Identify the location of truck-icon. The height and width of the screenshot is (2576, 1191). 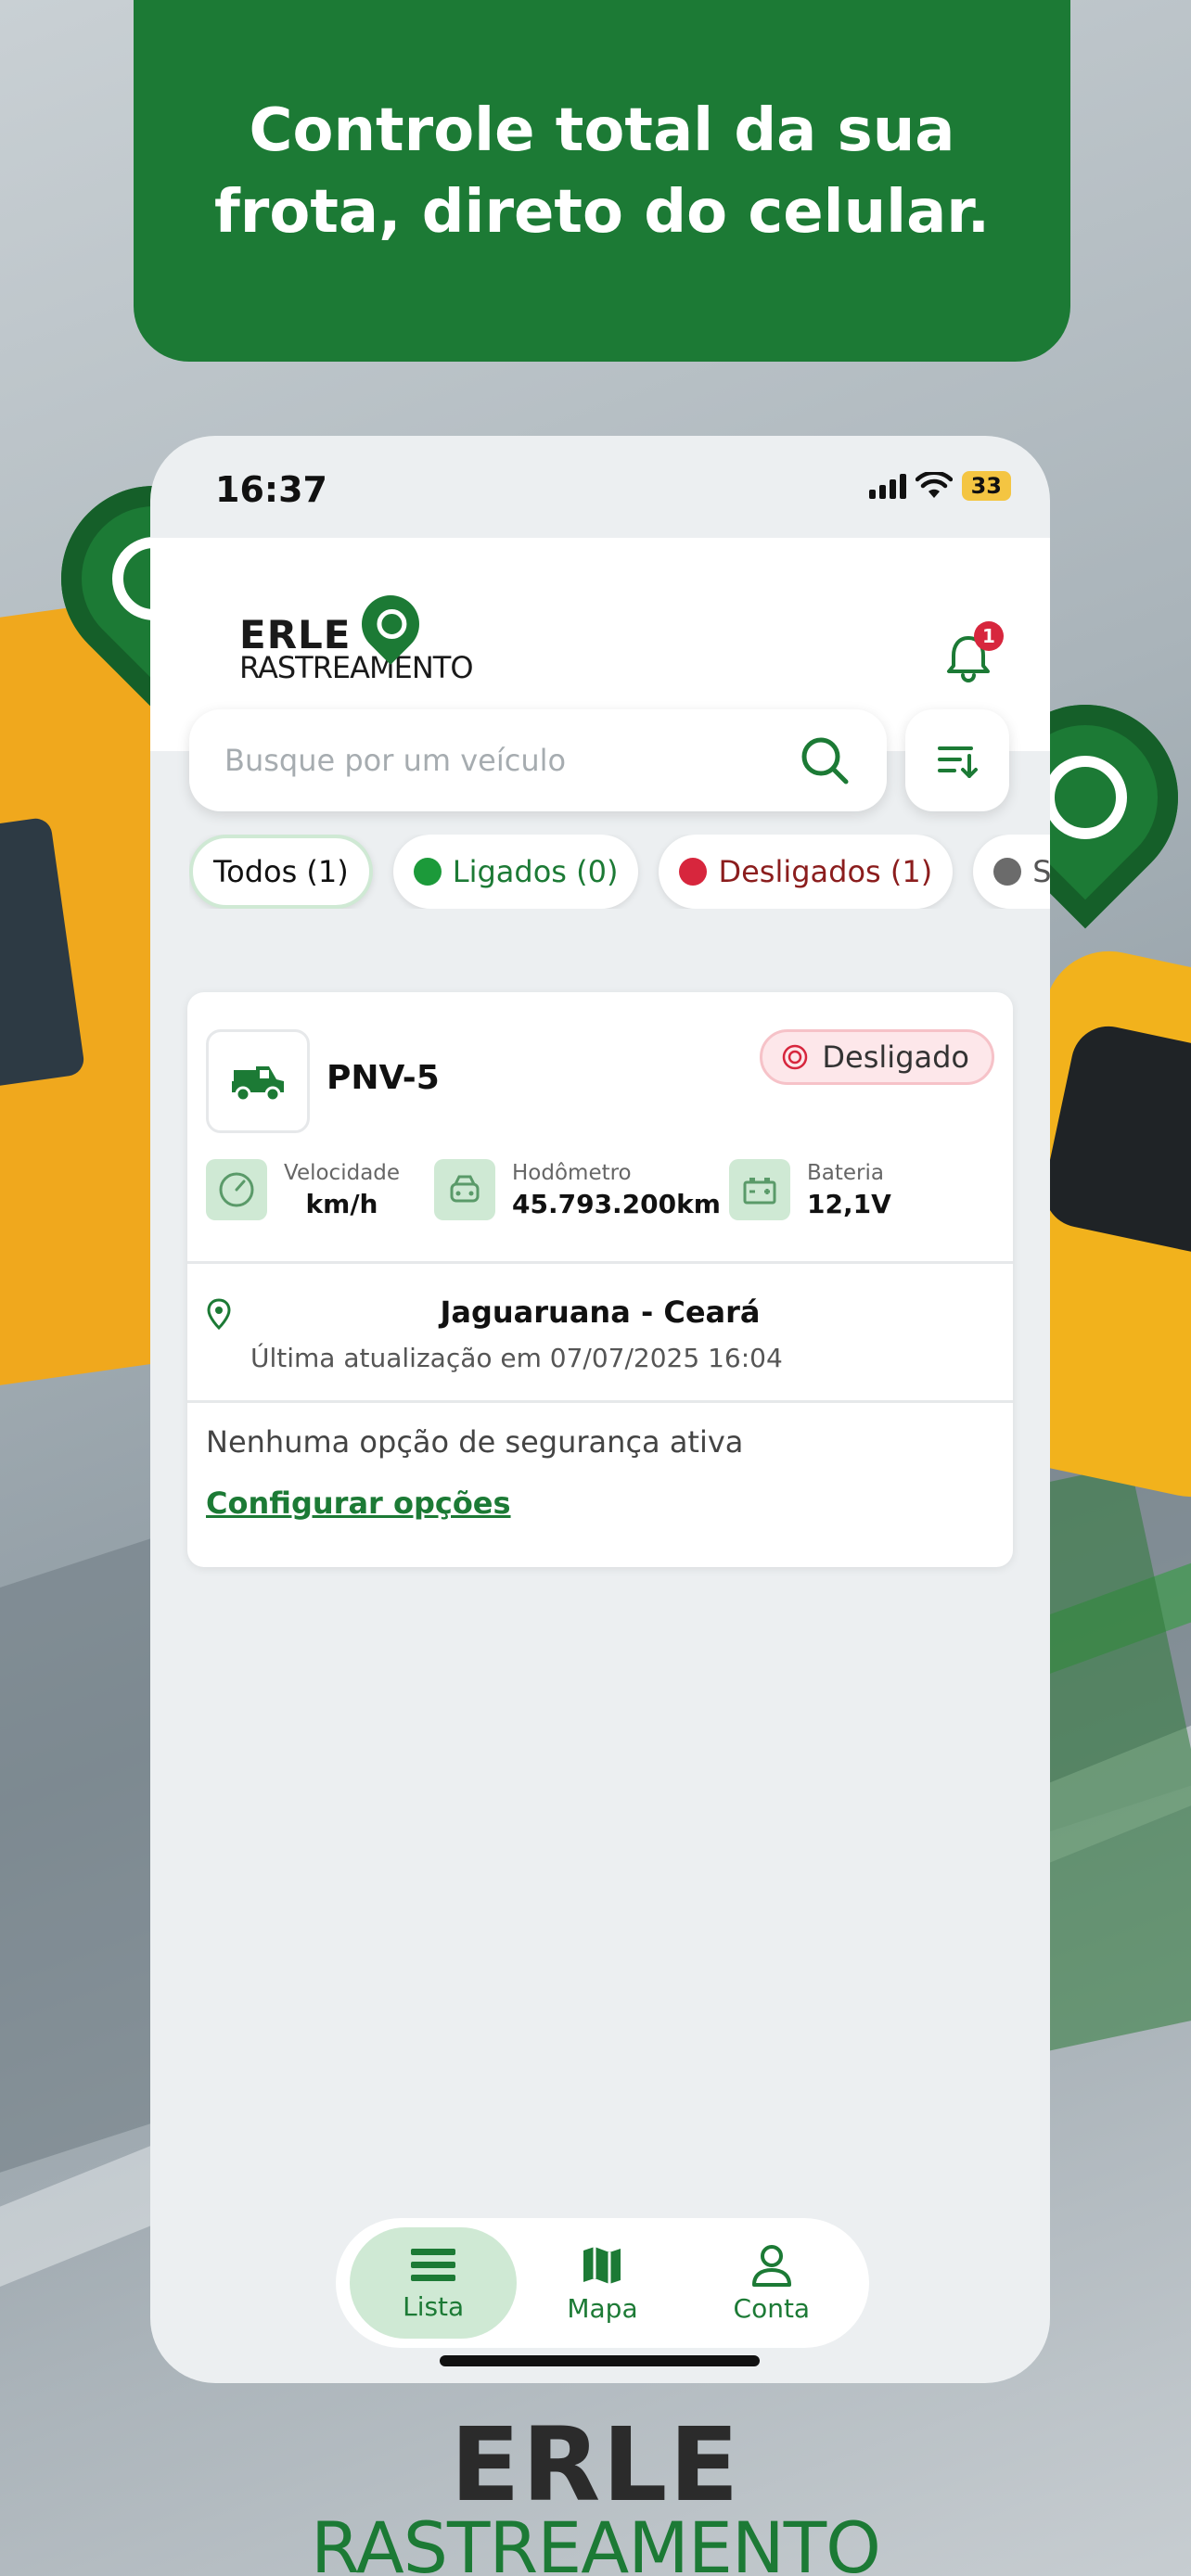
(258, 1084).